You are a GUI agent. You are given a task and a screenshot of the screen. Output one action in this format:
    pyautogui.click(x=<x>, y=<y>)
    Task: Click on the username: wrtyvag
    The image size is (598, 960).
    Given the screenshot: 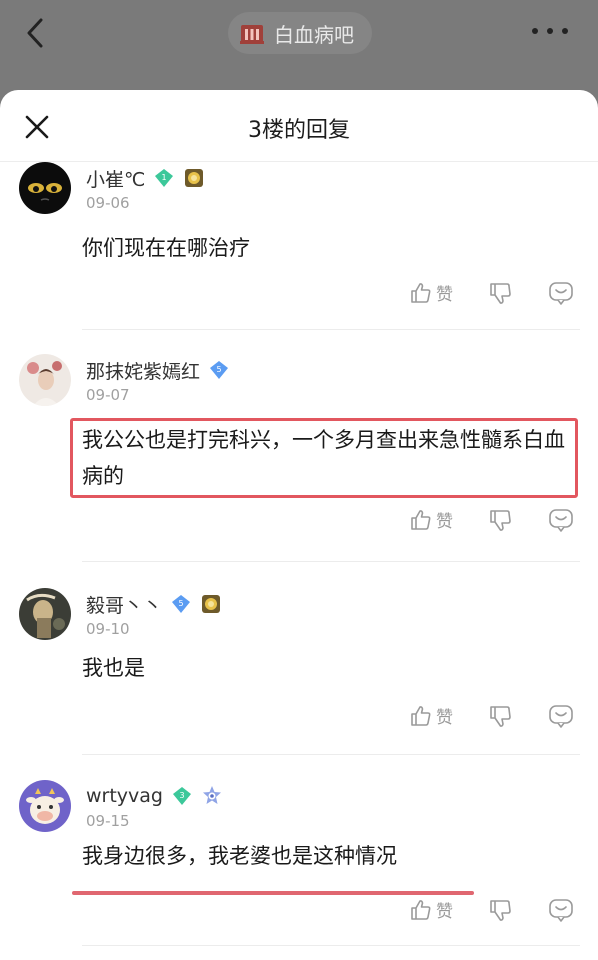 What is the action you would take?
    pyautogui.click(x=124, y=796)
    